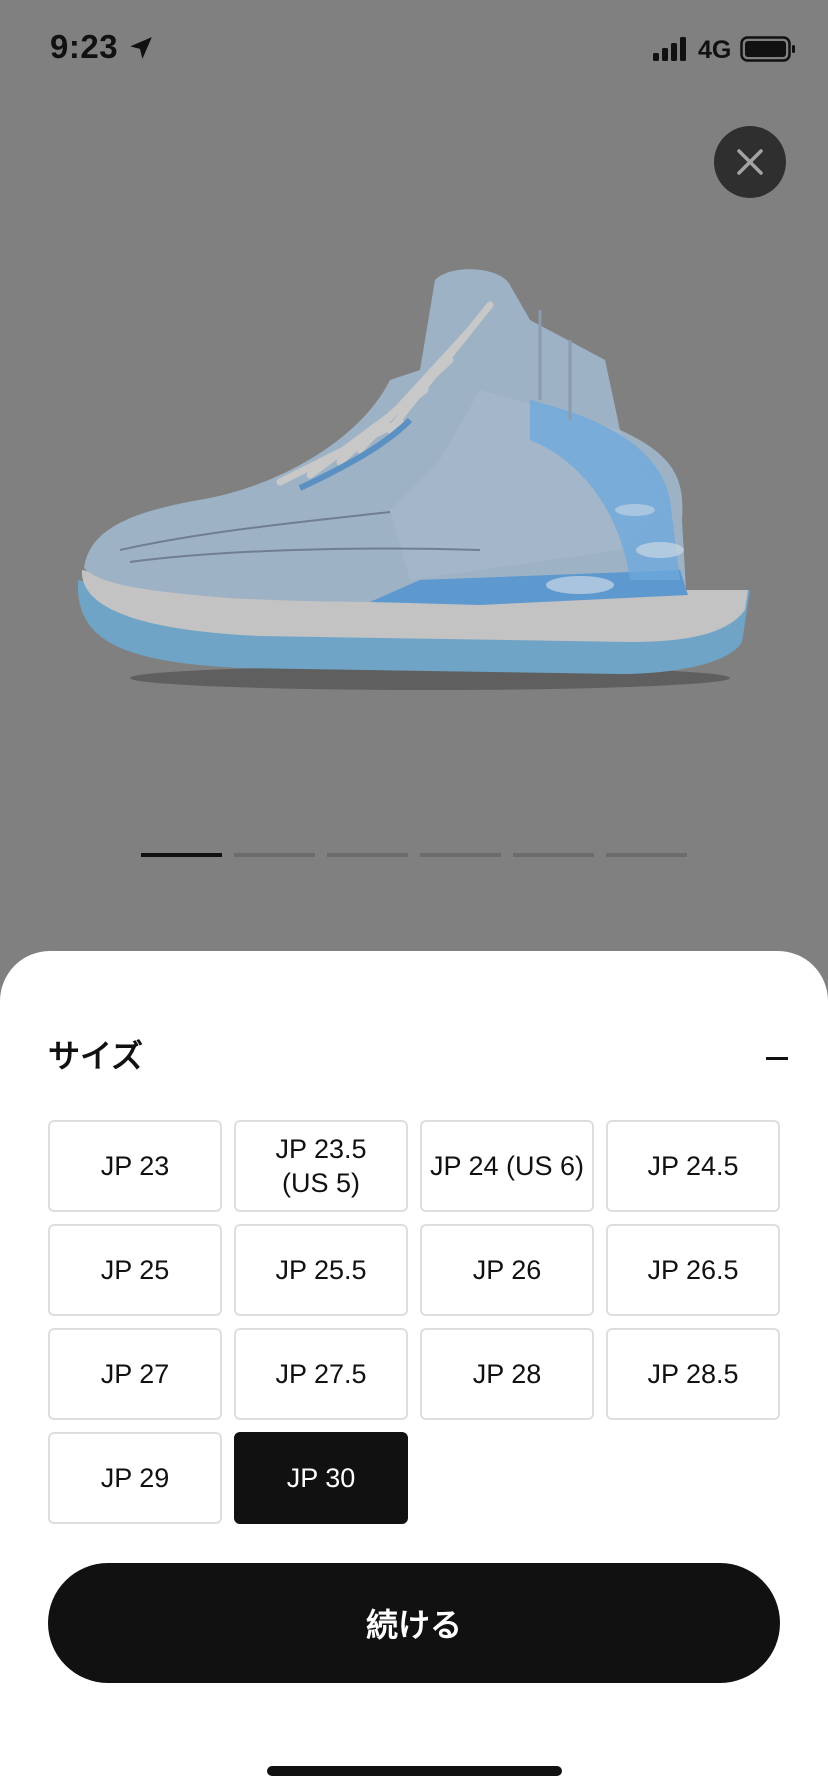 The width and height of the screenshot is (828, 1792). What do you see at coordinates (414, 50) in the screenshot?
I see `status-bar: 9:23 4G` at bounding box center [414, 50].